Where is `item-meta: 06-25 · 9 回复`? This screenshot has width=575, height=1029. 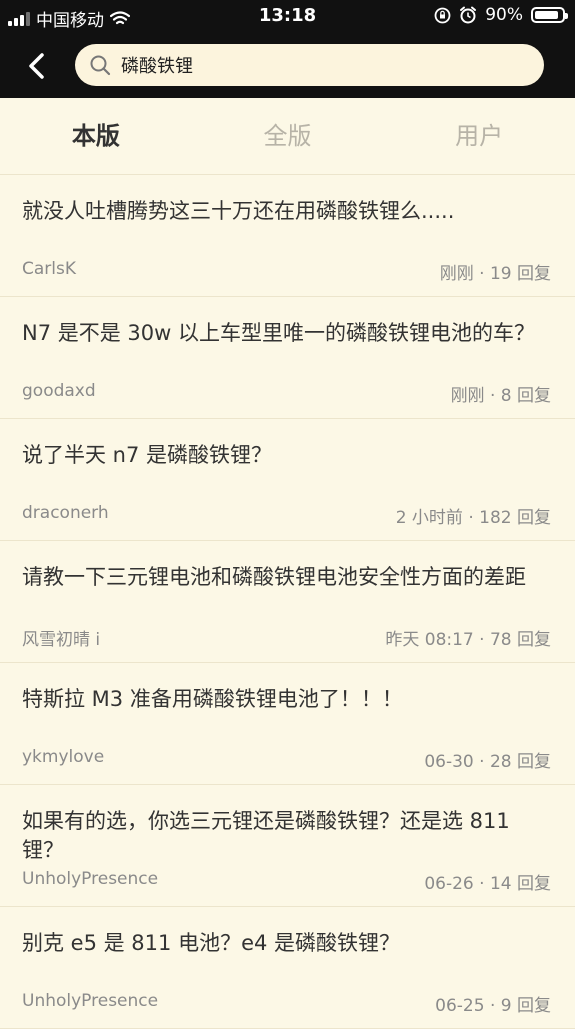 item-meta: 06-25 · 9 回复 is located at coordinates (493, 1006).